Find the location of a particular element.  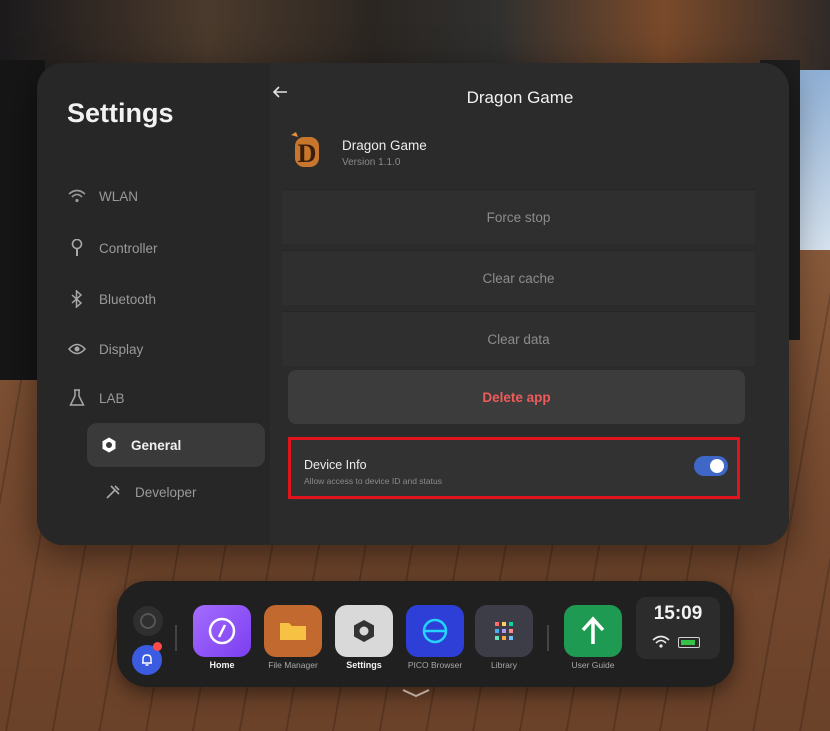

sidebar-item-label: Developer is located at coordinates (166, 492).